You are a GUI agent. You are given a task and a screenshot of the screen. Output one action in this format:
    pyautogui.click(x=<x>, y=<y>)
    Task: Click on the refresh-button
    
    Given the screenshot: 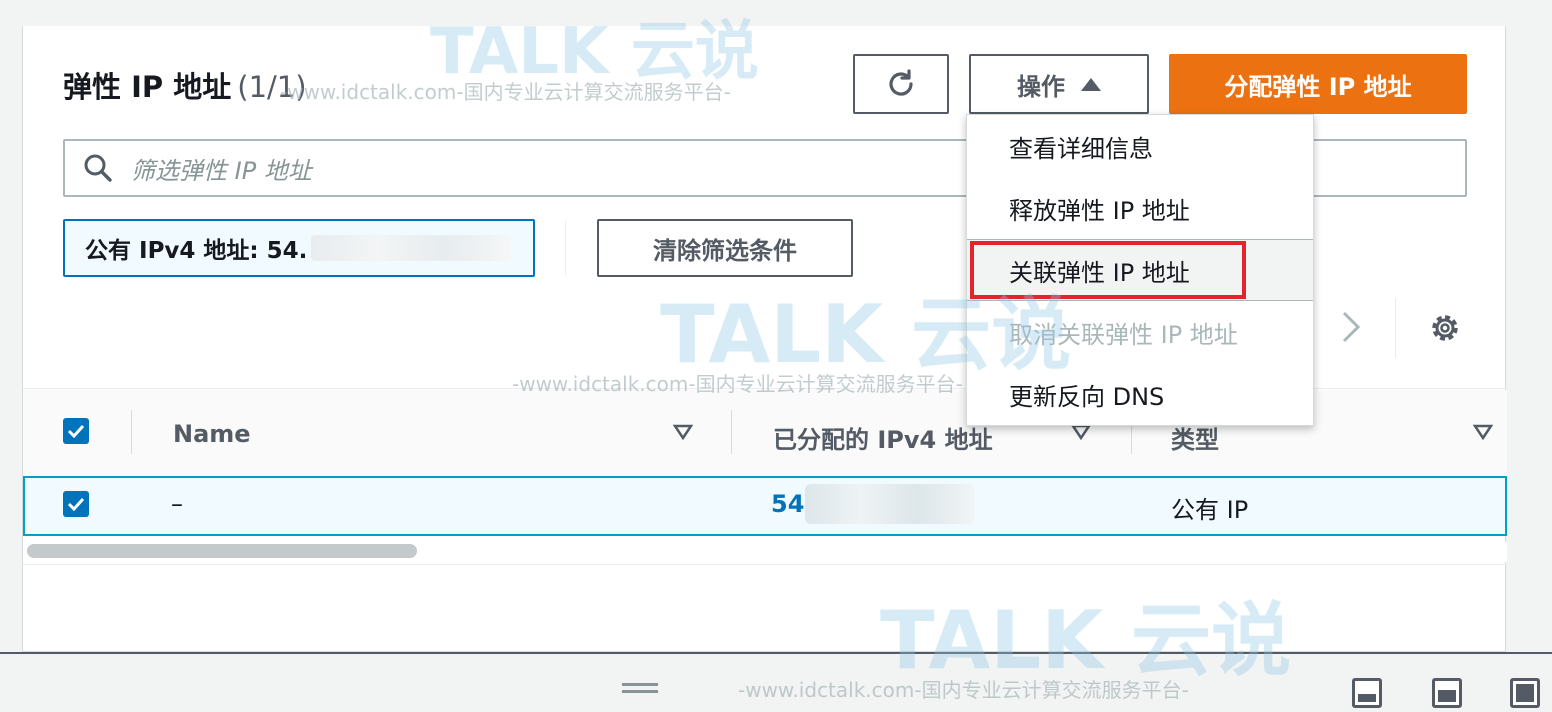 What is the action you would take?
    pyautogui.click(x=901, y=84)
    